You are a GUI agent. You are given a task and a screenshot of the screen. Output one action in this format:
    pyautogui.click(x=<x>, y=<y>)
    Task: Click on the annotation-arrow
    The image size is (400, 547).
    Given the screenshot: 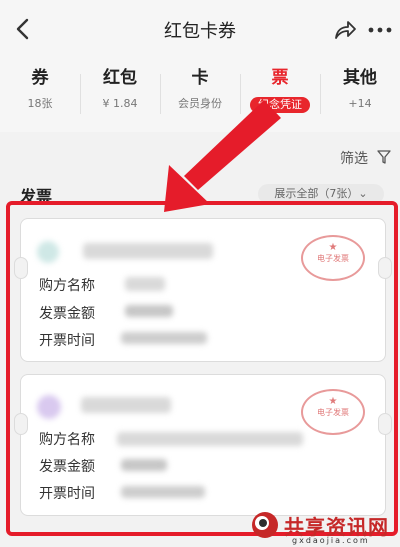 What is the action you would take?
    pyautogui.click(x=222, y=156)
    